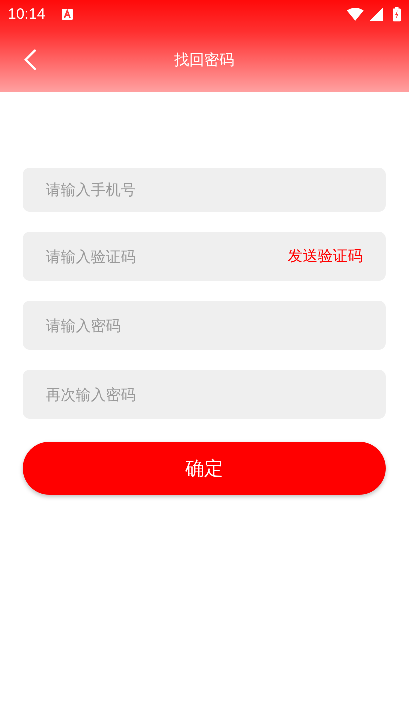 The height and width of the screenshot is (728, 409). Describe the element at coordinates (27, 14) in the screenshot. I see `status-time: 10:14` at that location.